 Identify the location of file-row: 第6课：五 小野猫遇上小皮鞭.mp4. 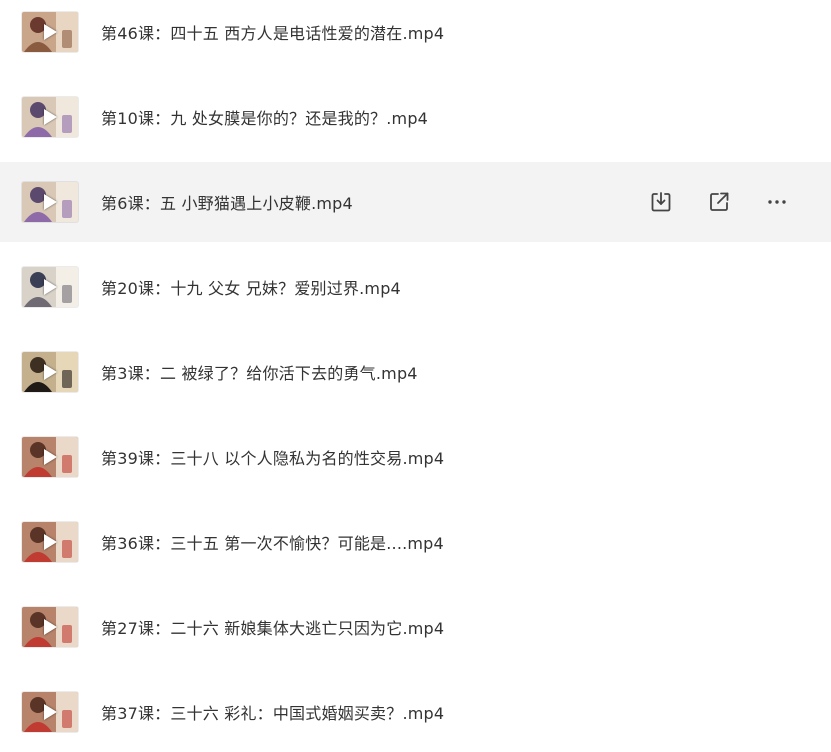
(415, 202).